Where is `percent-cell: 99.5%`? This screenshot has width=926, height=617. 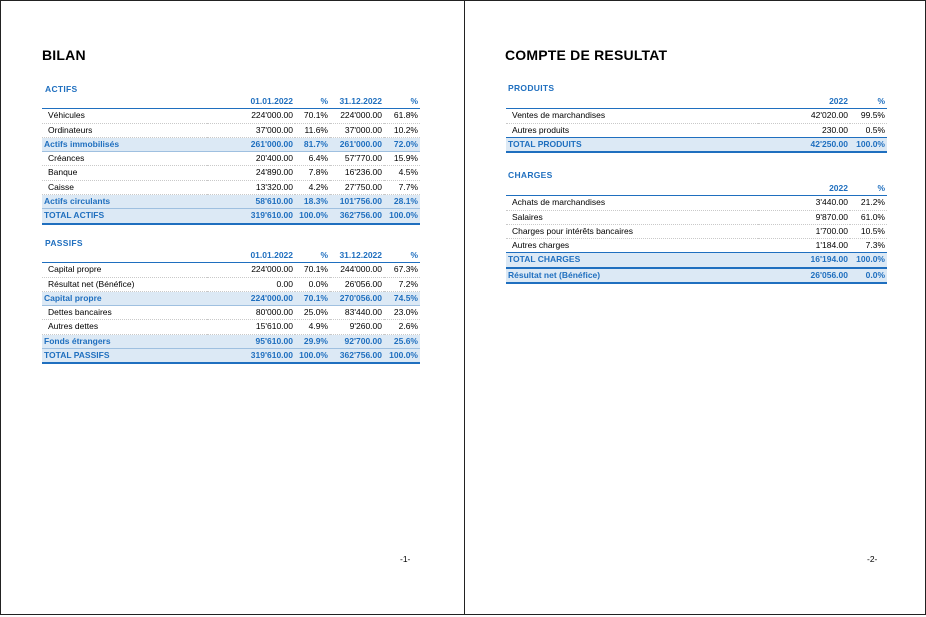 percent-cell: 99.5% is located at coordinates (868, 116).